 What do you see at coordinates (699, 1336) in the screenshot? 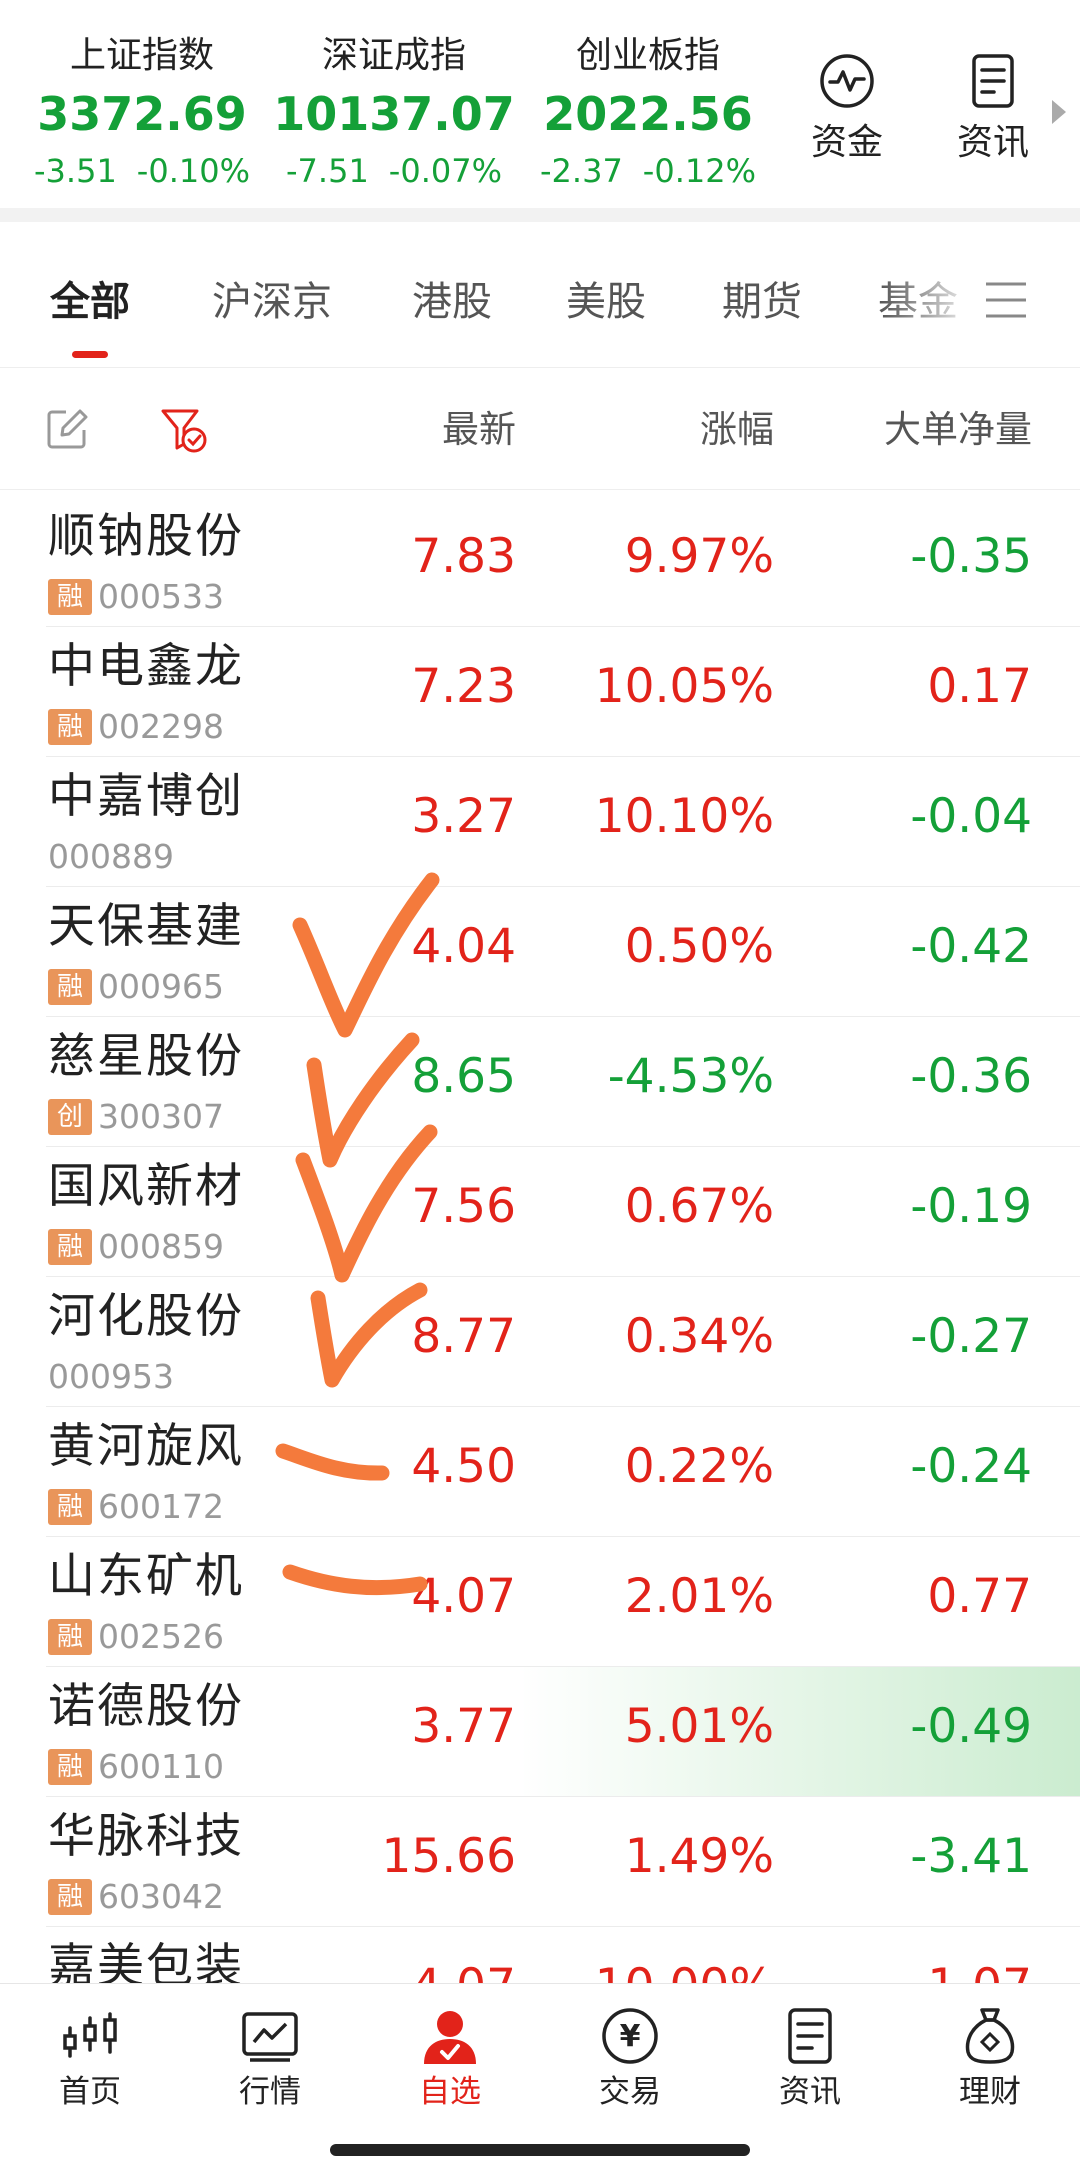
I see `stock-change-pct: 0.34%` at bounding box center [699, 1336].